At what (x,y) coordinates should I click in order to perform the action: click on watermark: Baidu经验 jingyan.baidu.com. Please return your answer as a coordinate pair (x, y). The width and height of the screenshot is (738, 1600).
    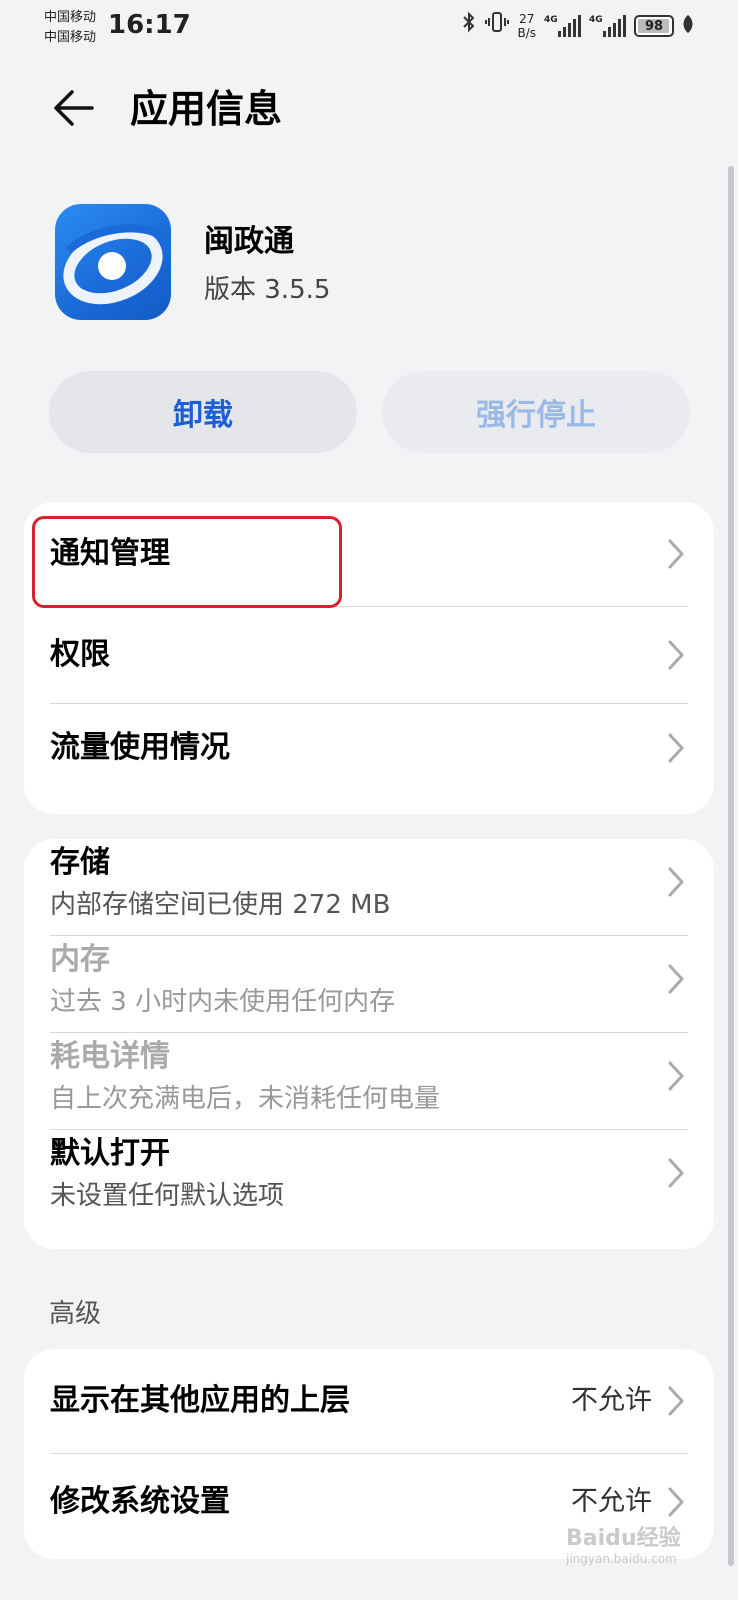
    Looking at the image, I should click on (623, 1546).